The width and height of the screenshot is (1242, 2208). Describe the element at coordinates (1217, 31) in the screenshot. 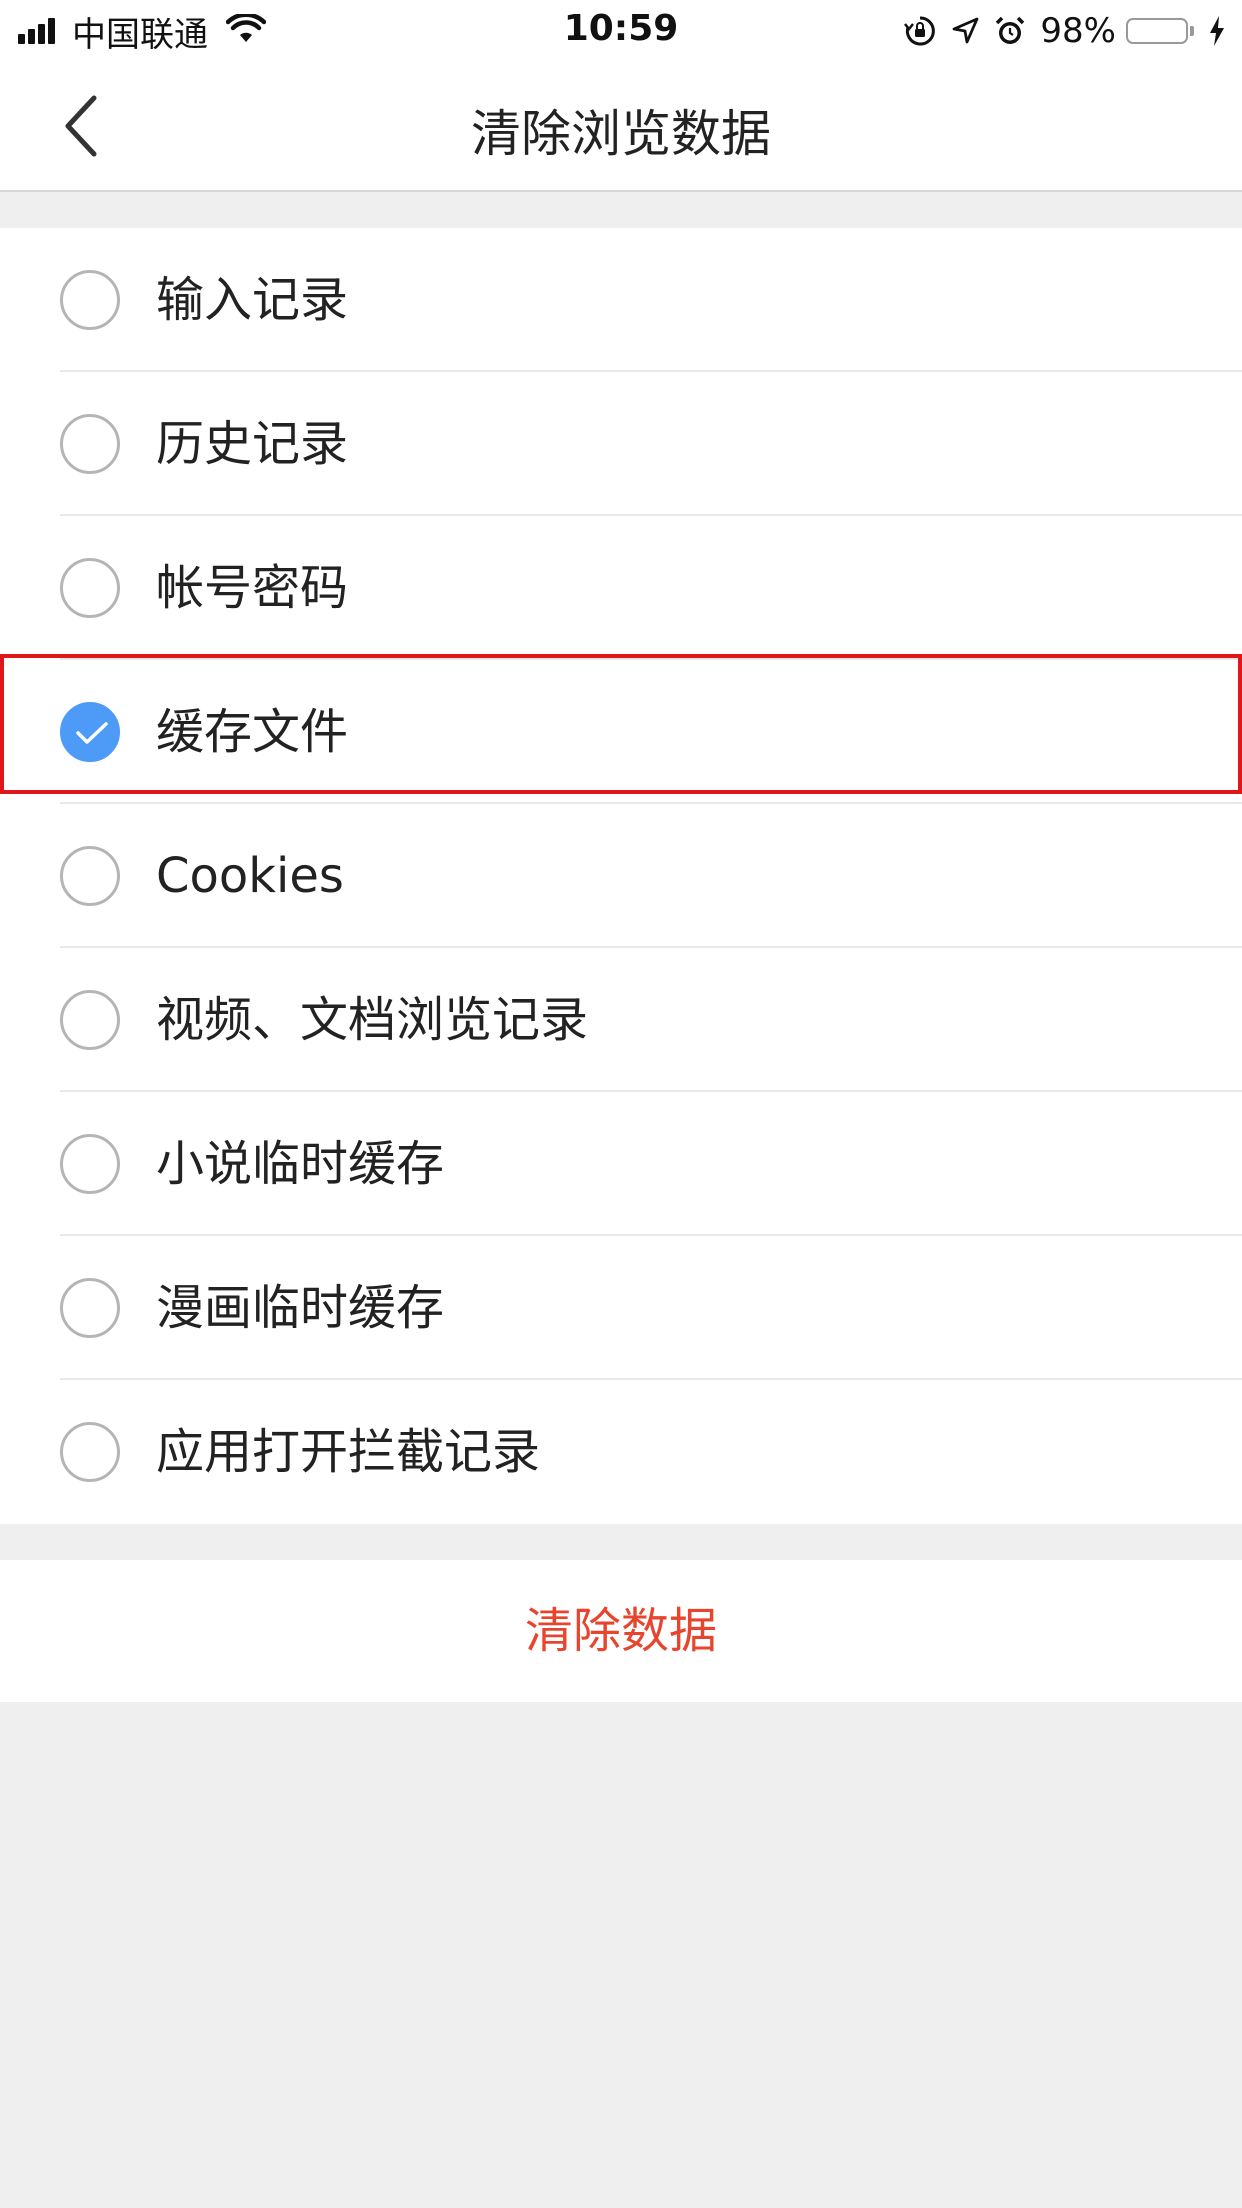

I see `charging-icon` at that location.